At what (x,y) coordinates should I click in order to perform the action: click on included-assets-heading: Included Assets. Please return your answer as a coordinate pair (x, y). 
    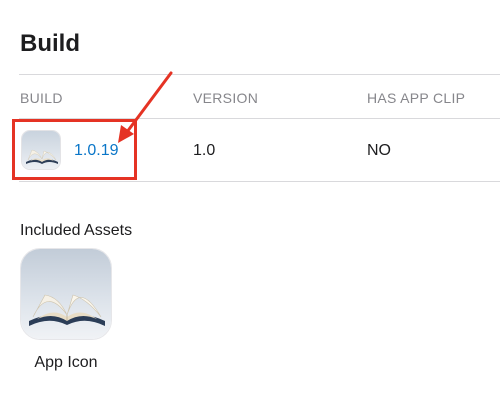
    Looking at the image, I should click on (76, 230).